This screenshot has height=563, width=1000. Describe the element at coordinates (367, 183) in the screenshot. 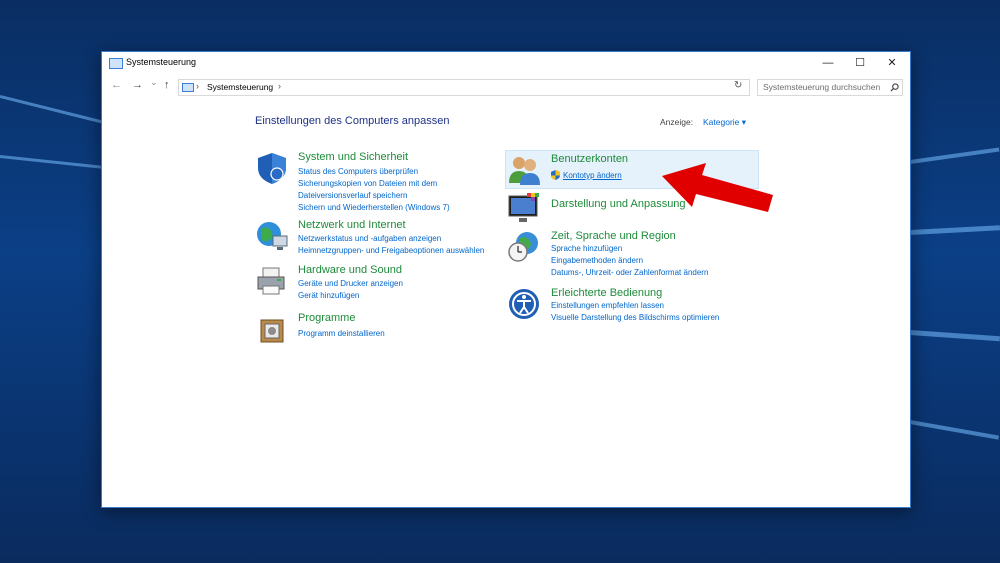

I see `link-backup-line1: Sicherungskopien von Dateien mit dem` at that location.